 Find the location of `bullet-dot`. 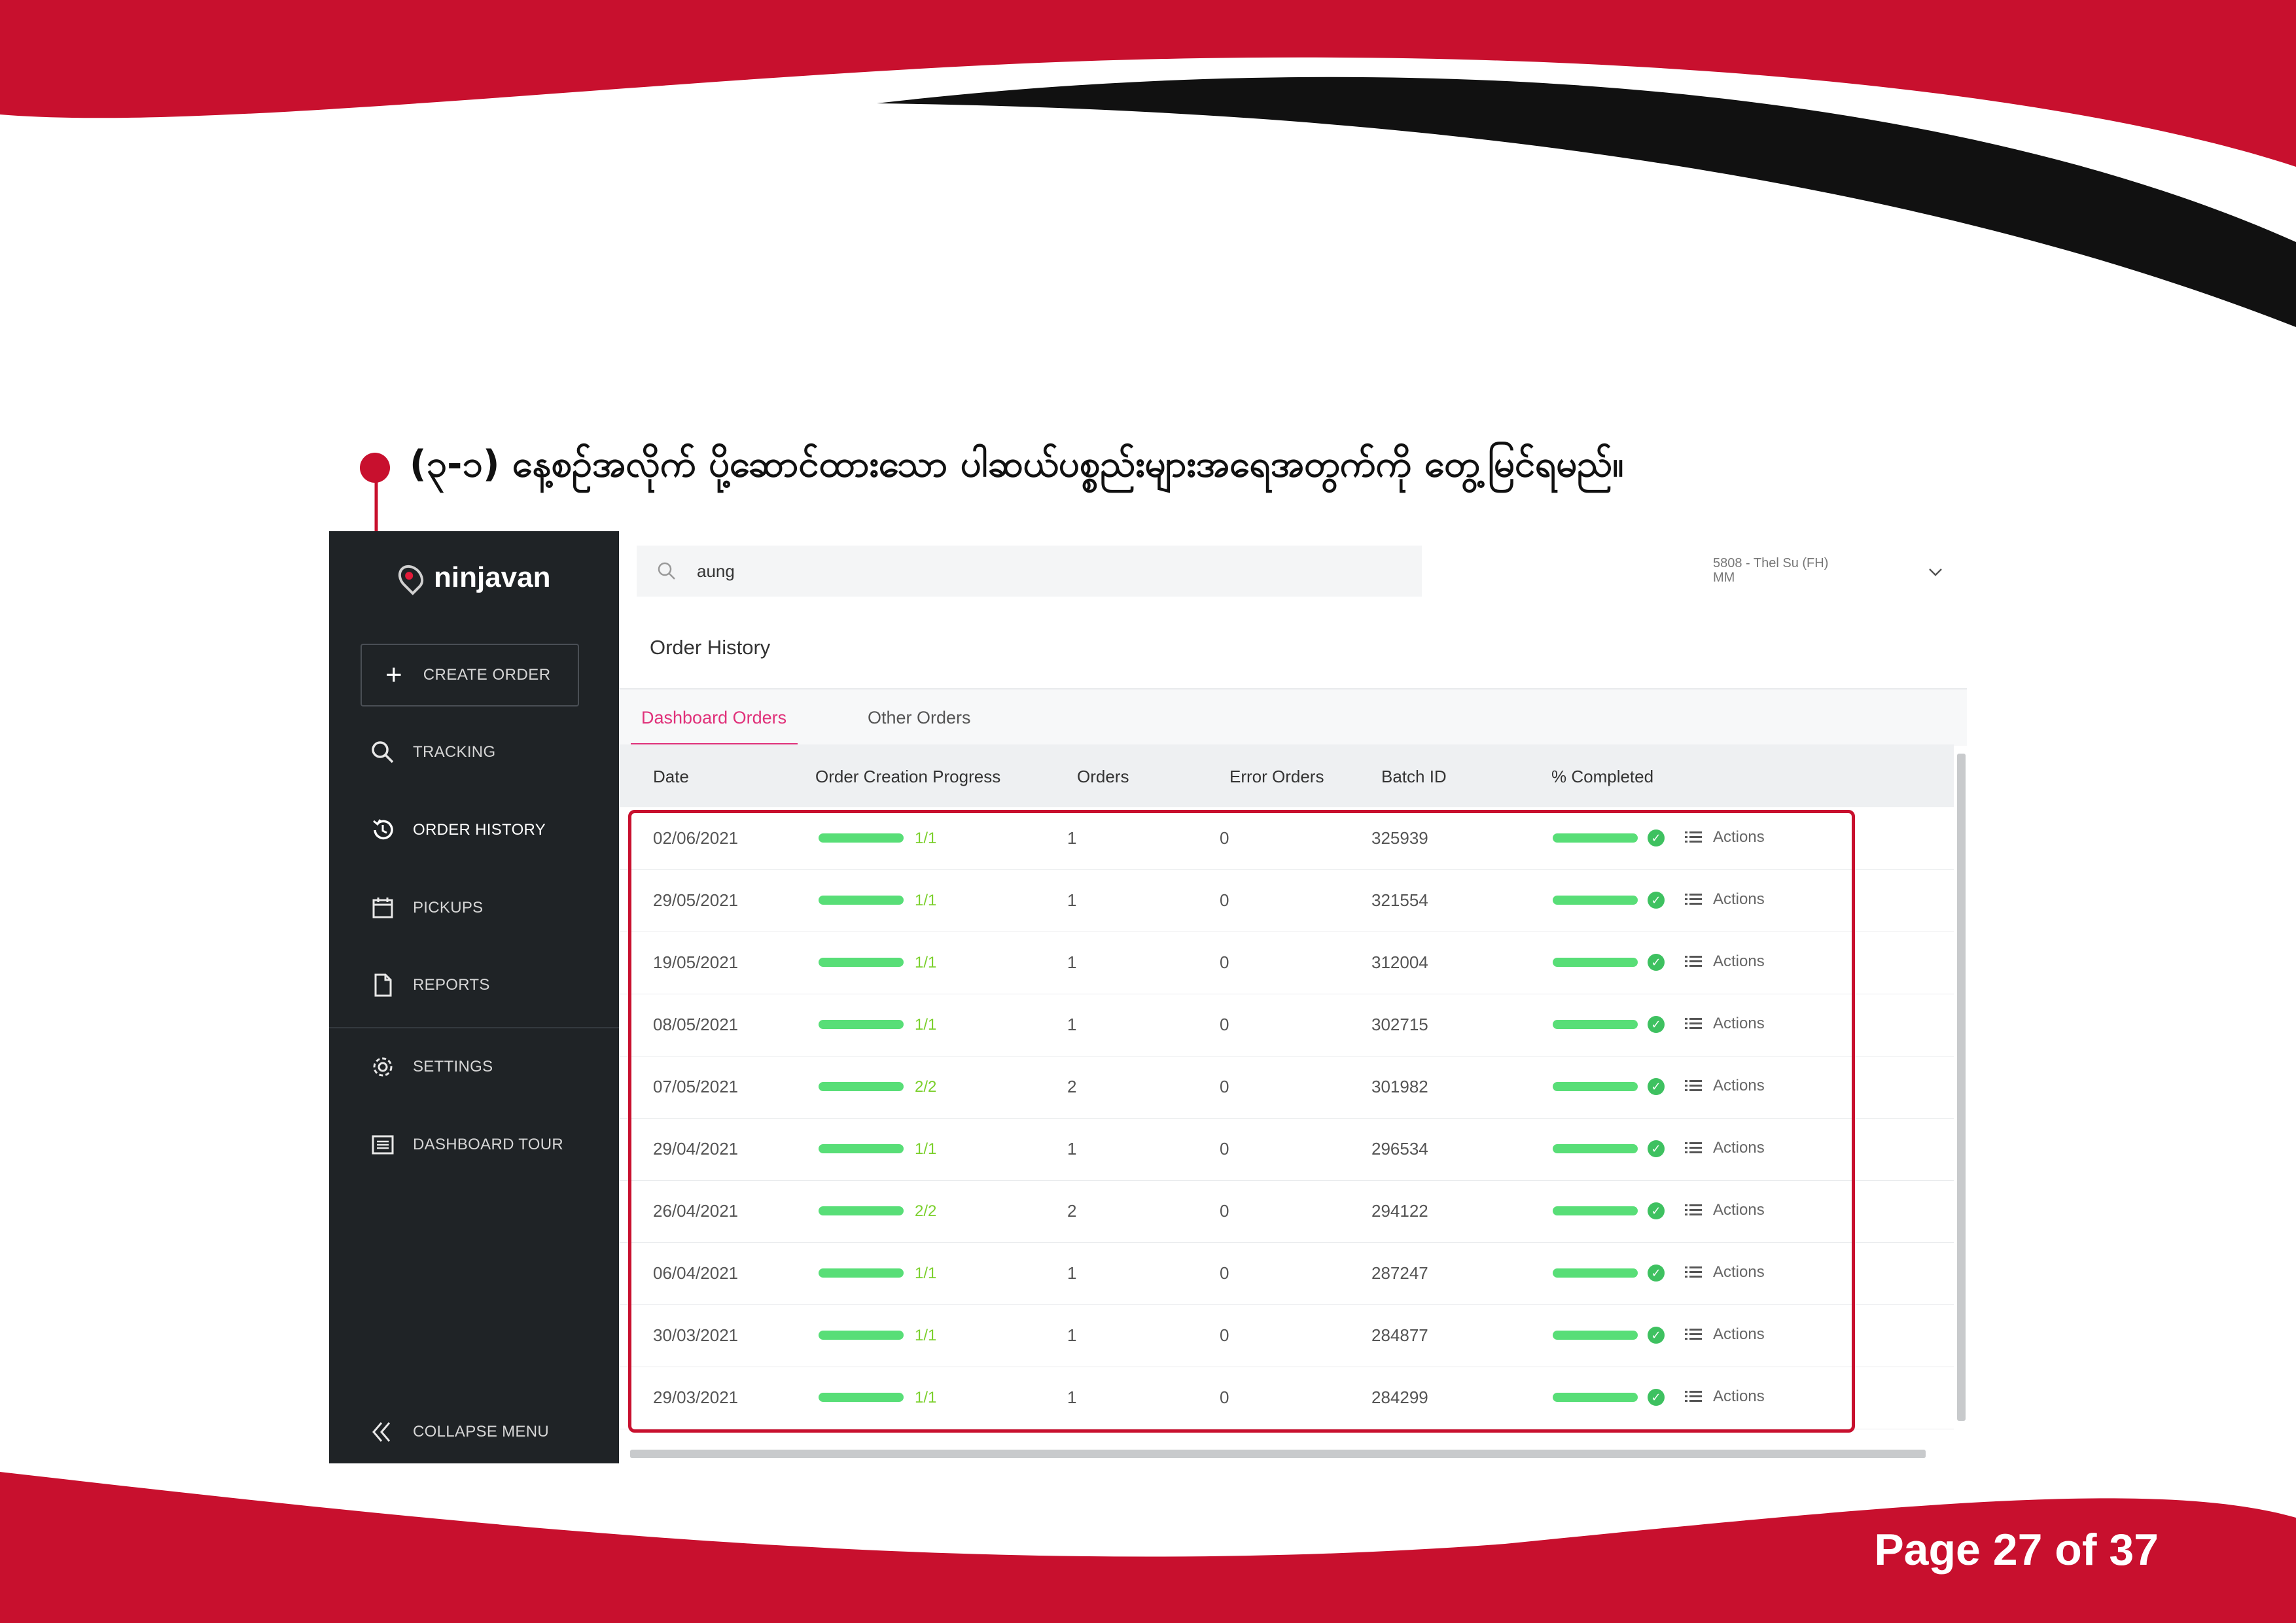

bullet-dot is located at coordinates (375, 468).